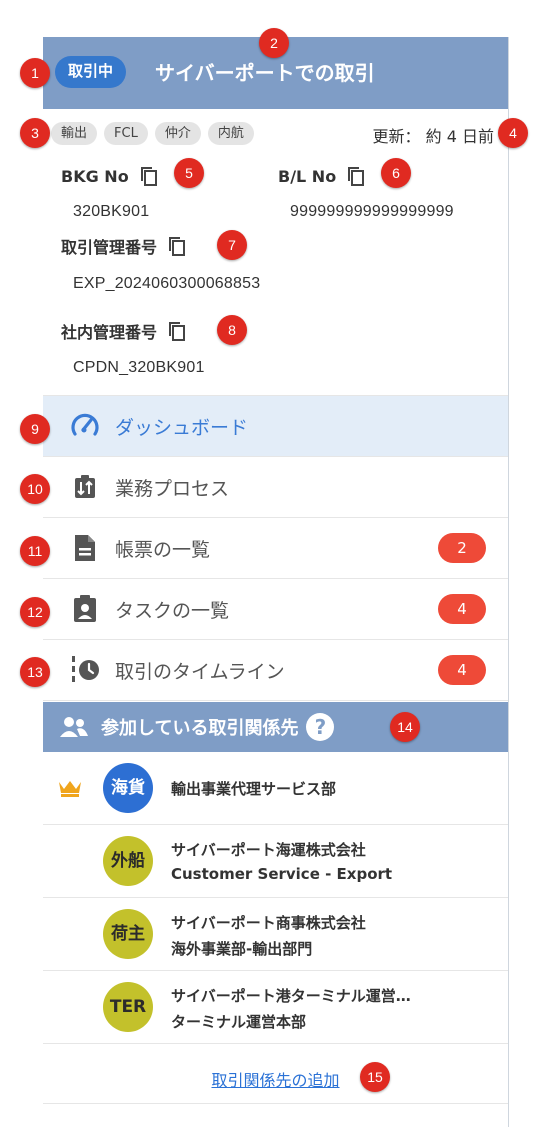 This screenshot has height=1145, width=554. I want to click on partner-name: サイバーポート海運株式会社, so click(268, 850).